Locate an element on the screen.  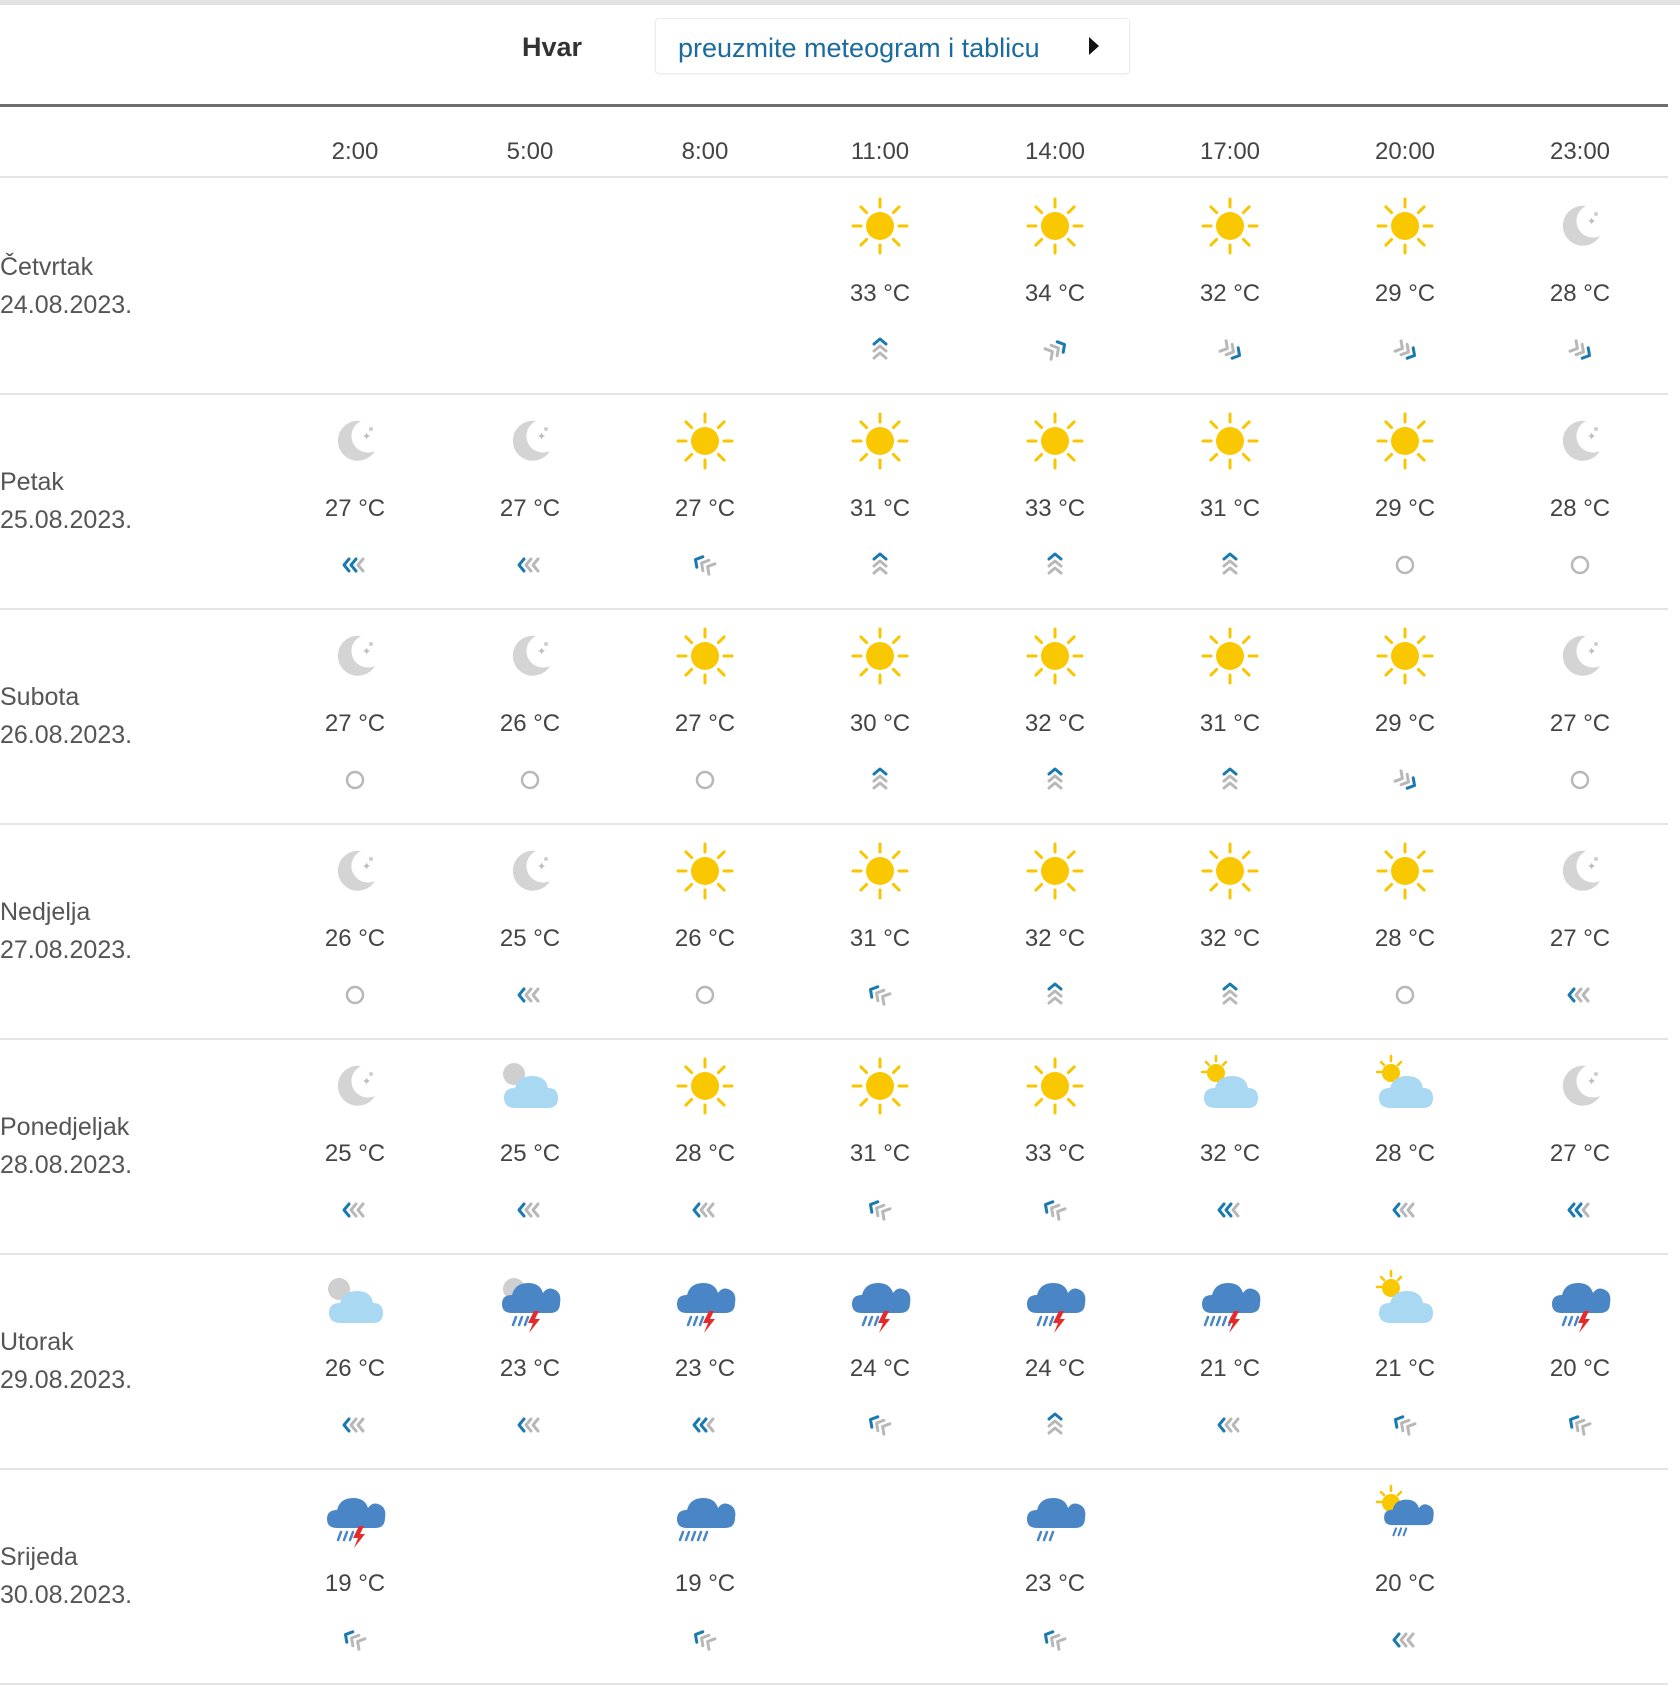
download-meteogram-link: preuzmite meteogram i tablicu is located at coordinates (892, 46).